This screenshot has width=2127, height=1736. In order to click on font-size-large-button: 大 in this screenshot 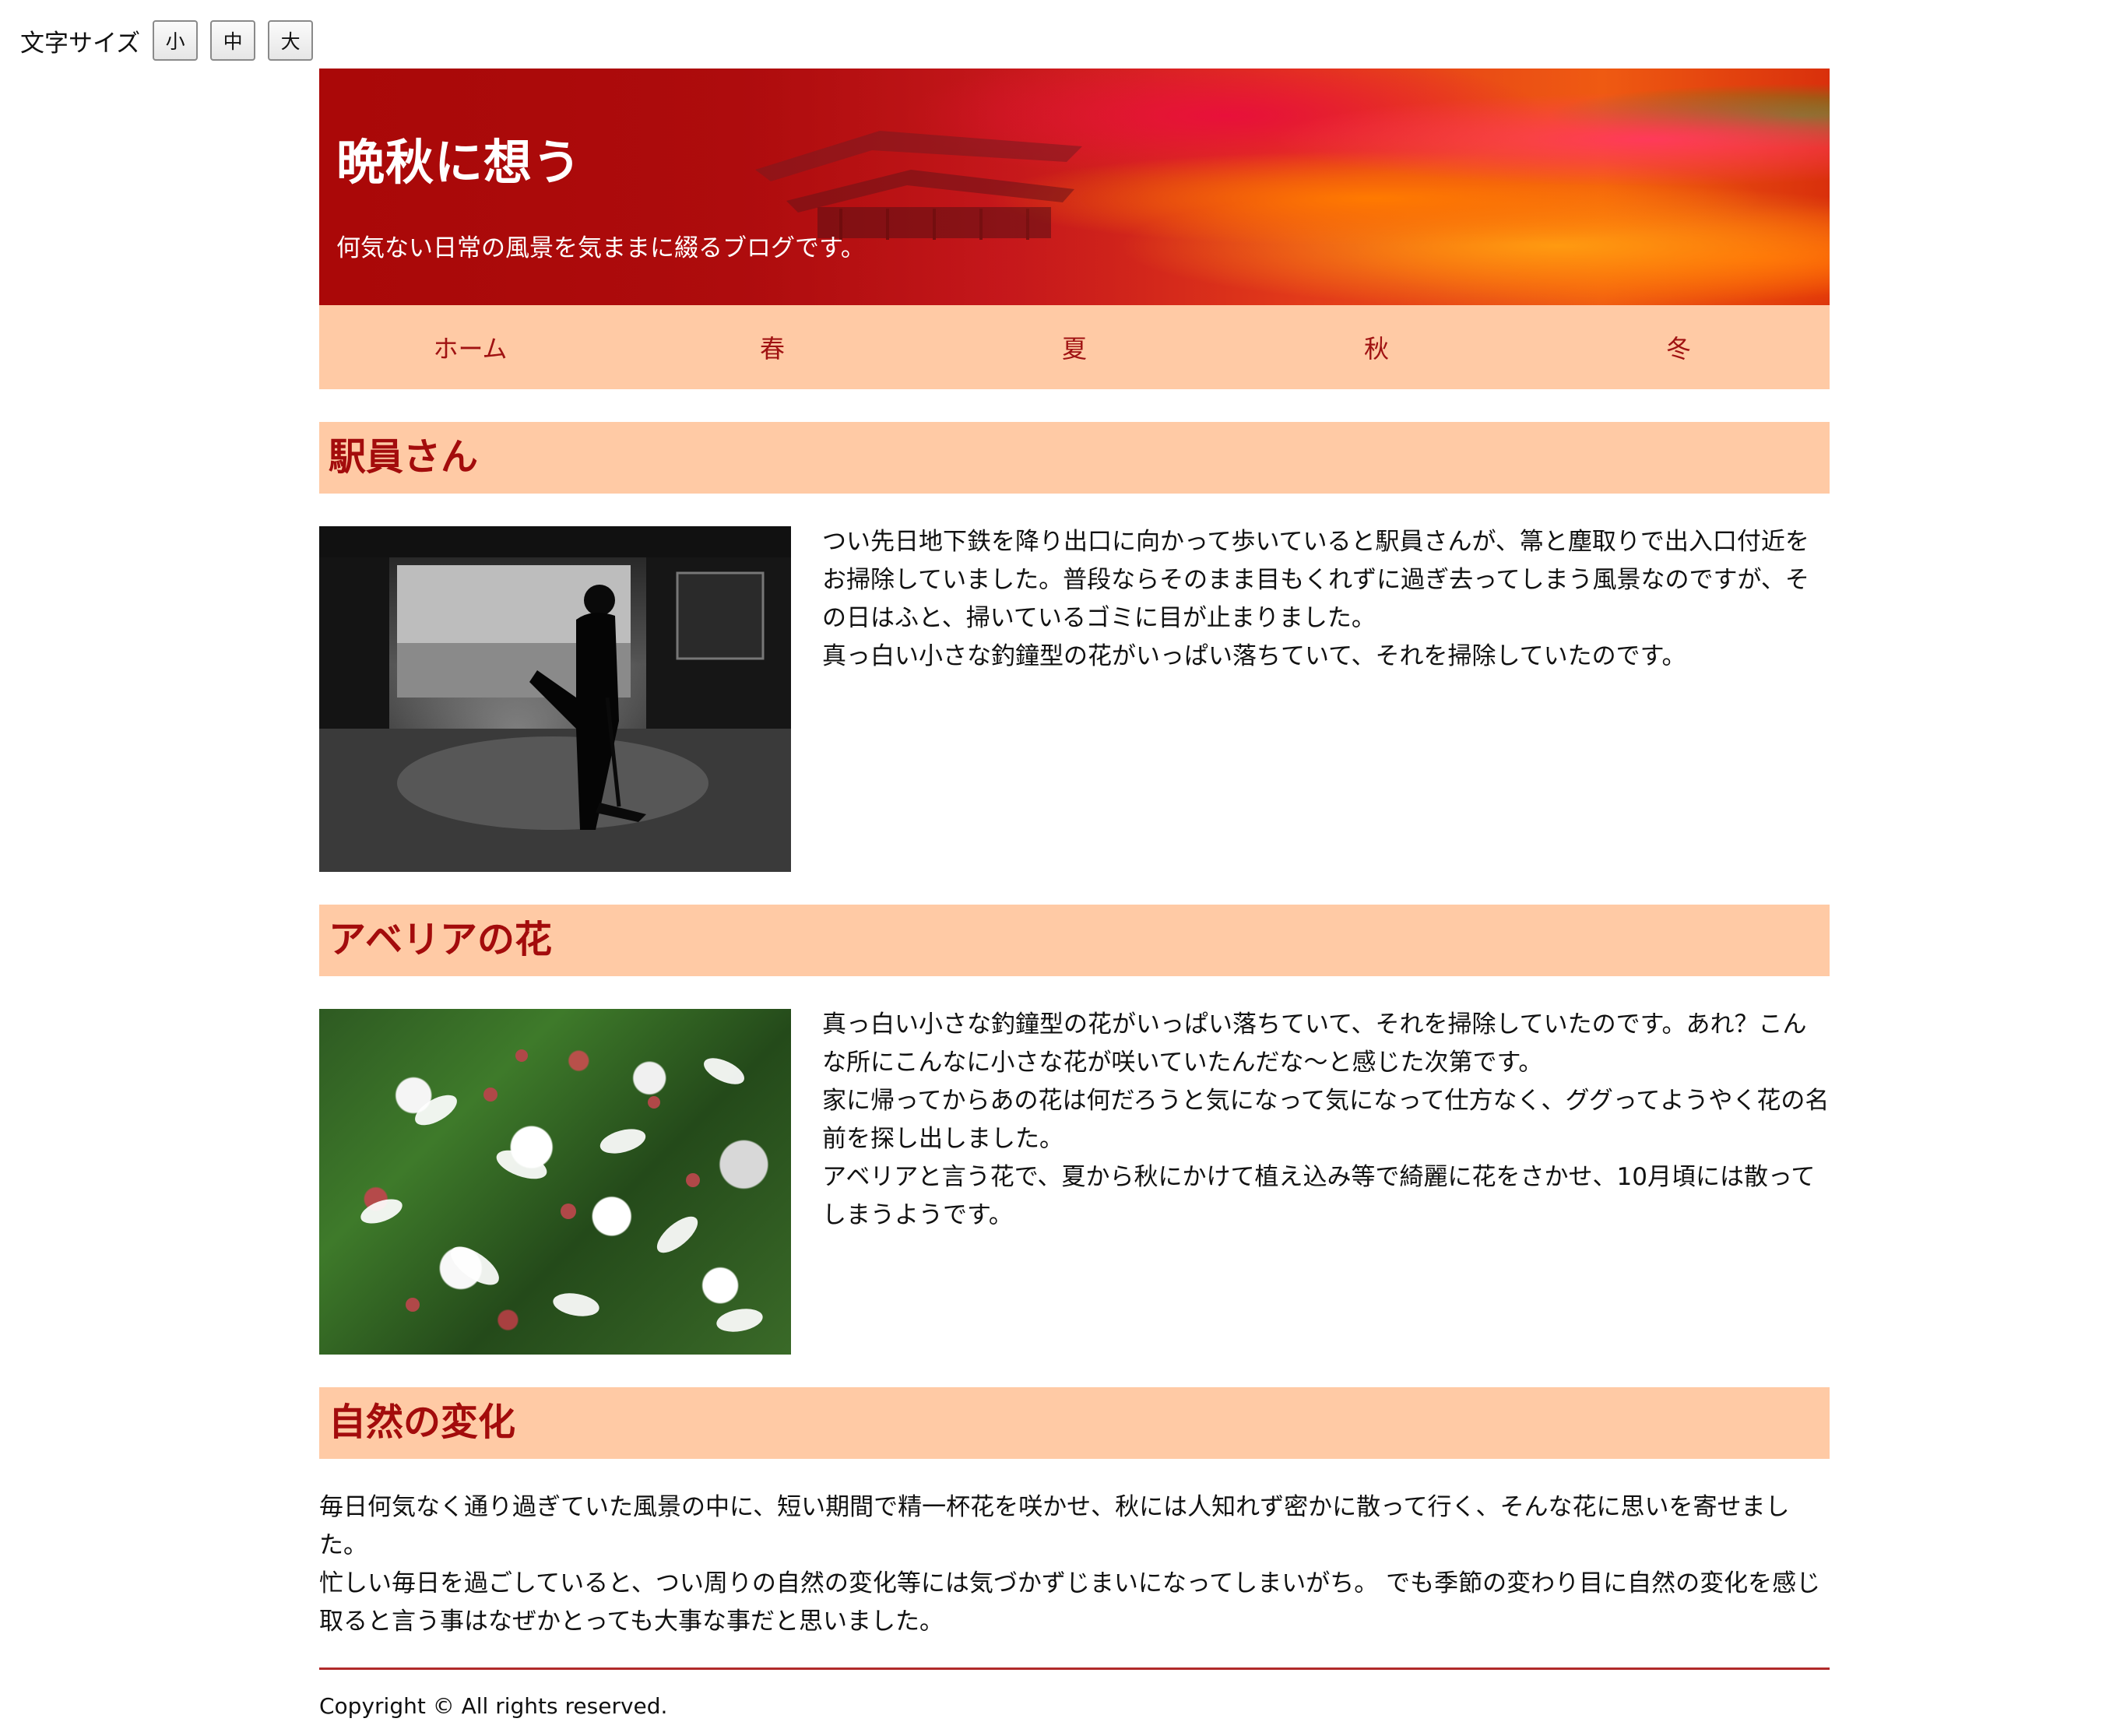, I will do `click(291, 40)`.